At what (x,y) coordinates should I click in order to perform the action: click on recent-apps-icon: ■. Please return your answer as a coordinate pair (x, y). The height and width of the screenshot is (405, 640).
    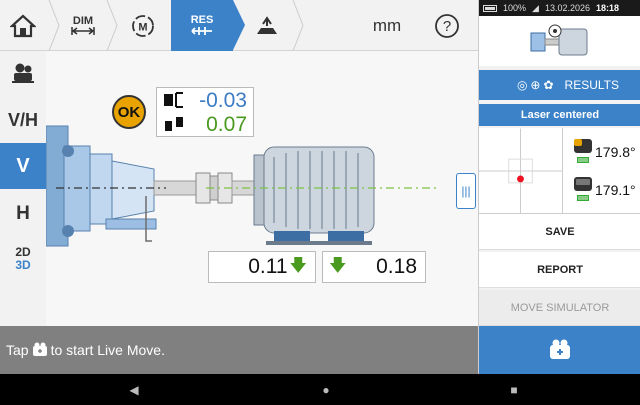
    Looking at the image, I should click on (514, 389).